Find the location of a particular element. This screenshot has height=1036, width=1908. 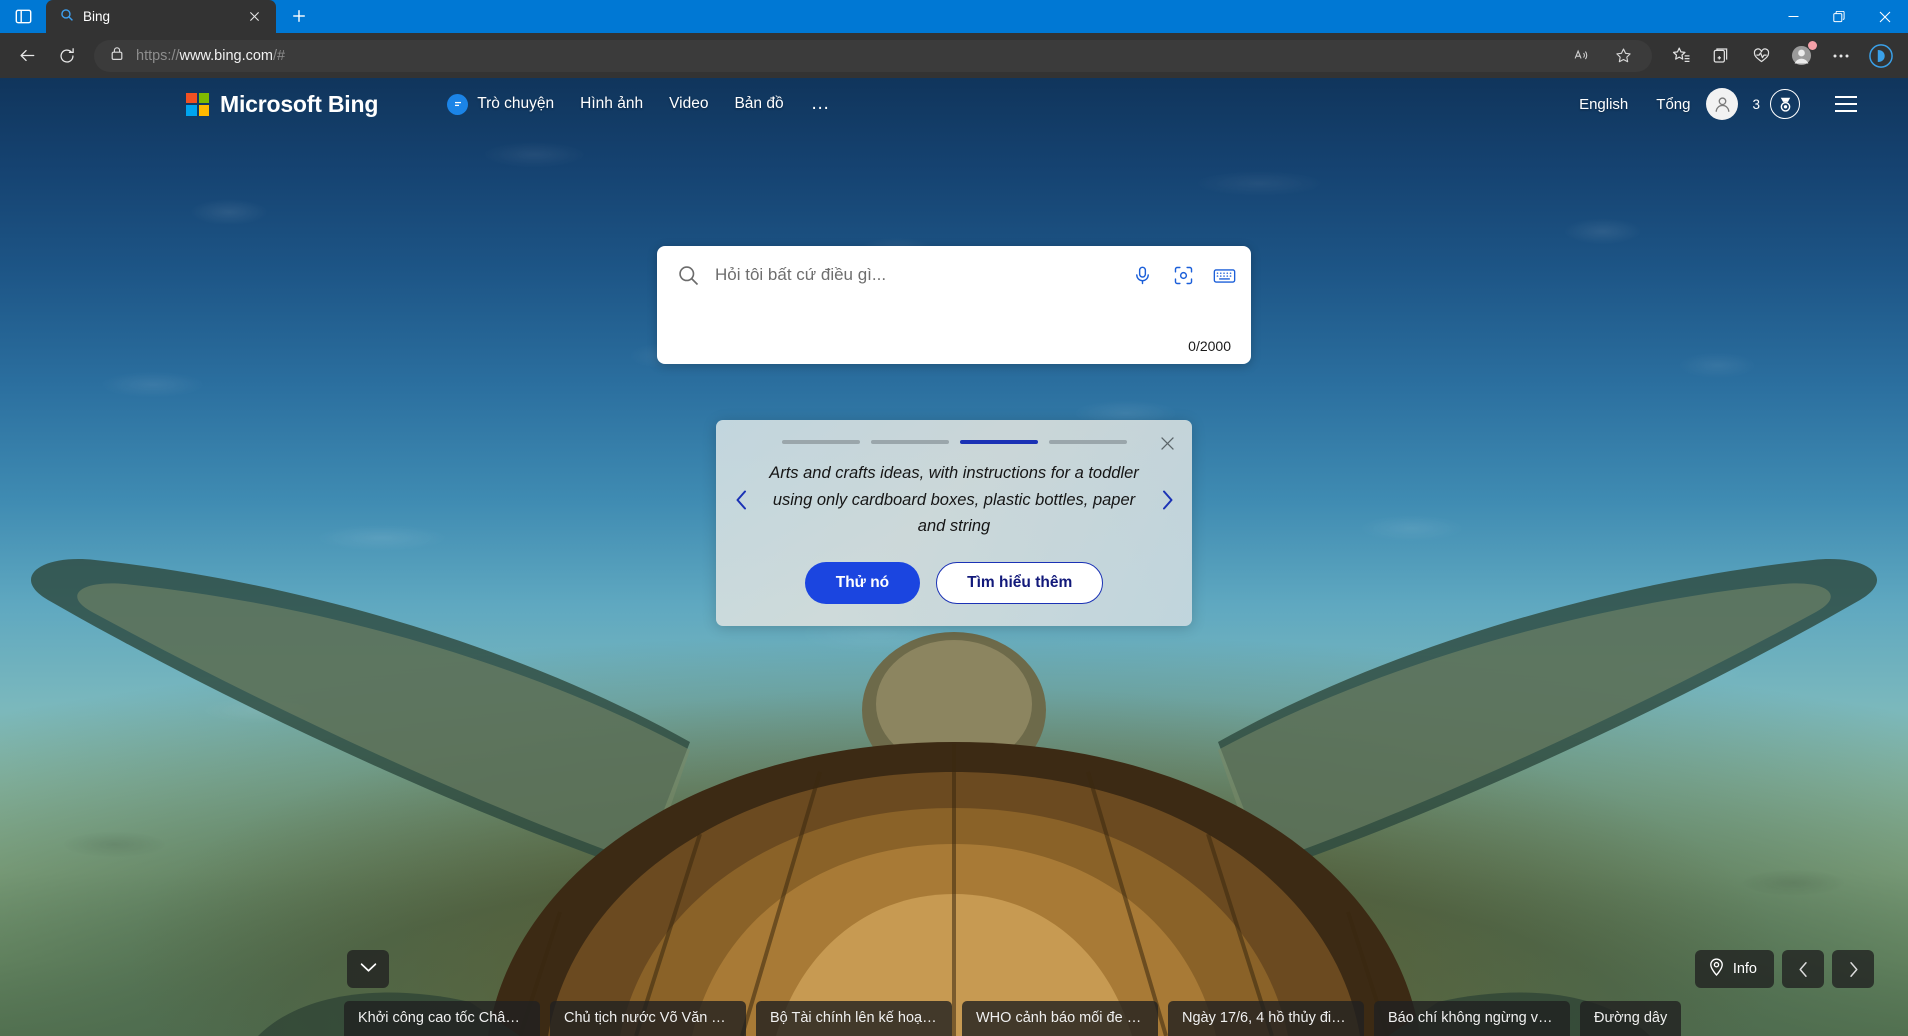

promo-card-buttons: Thử nó Tìm hiểu thêm is located at coordinates (954, 583).